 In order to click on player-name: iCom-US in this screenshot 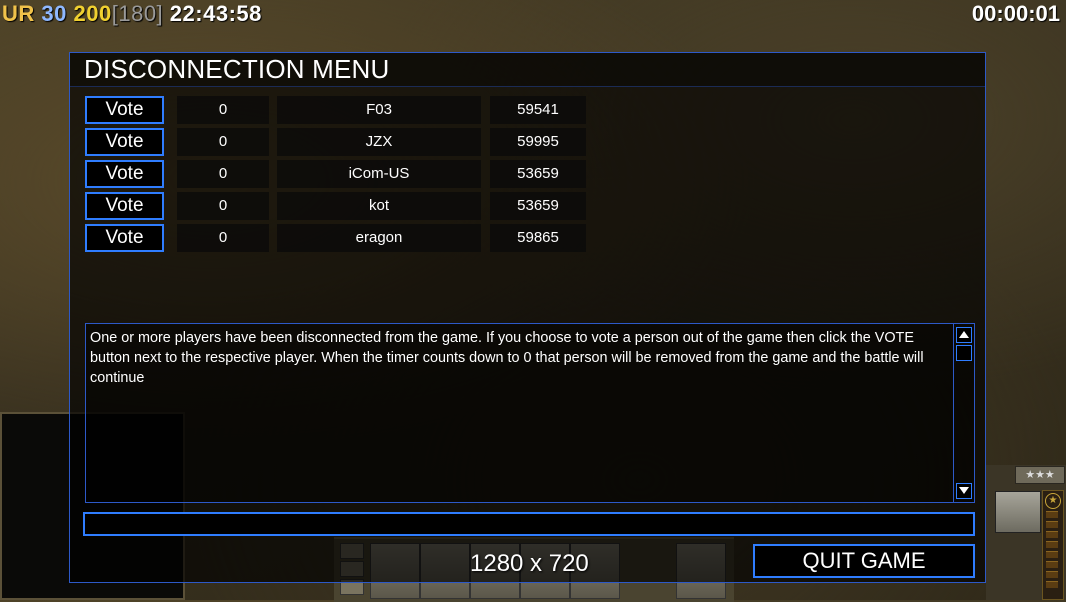, I will do `click(379, 174)`.